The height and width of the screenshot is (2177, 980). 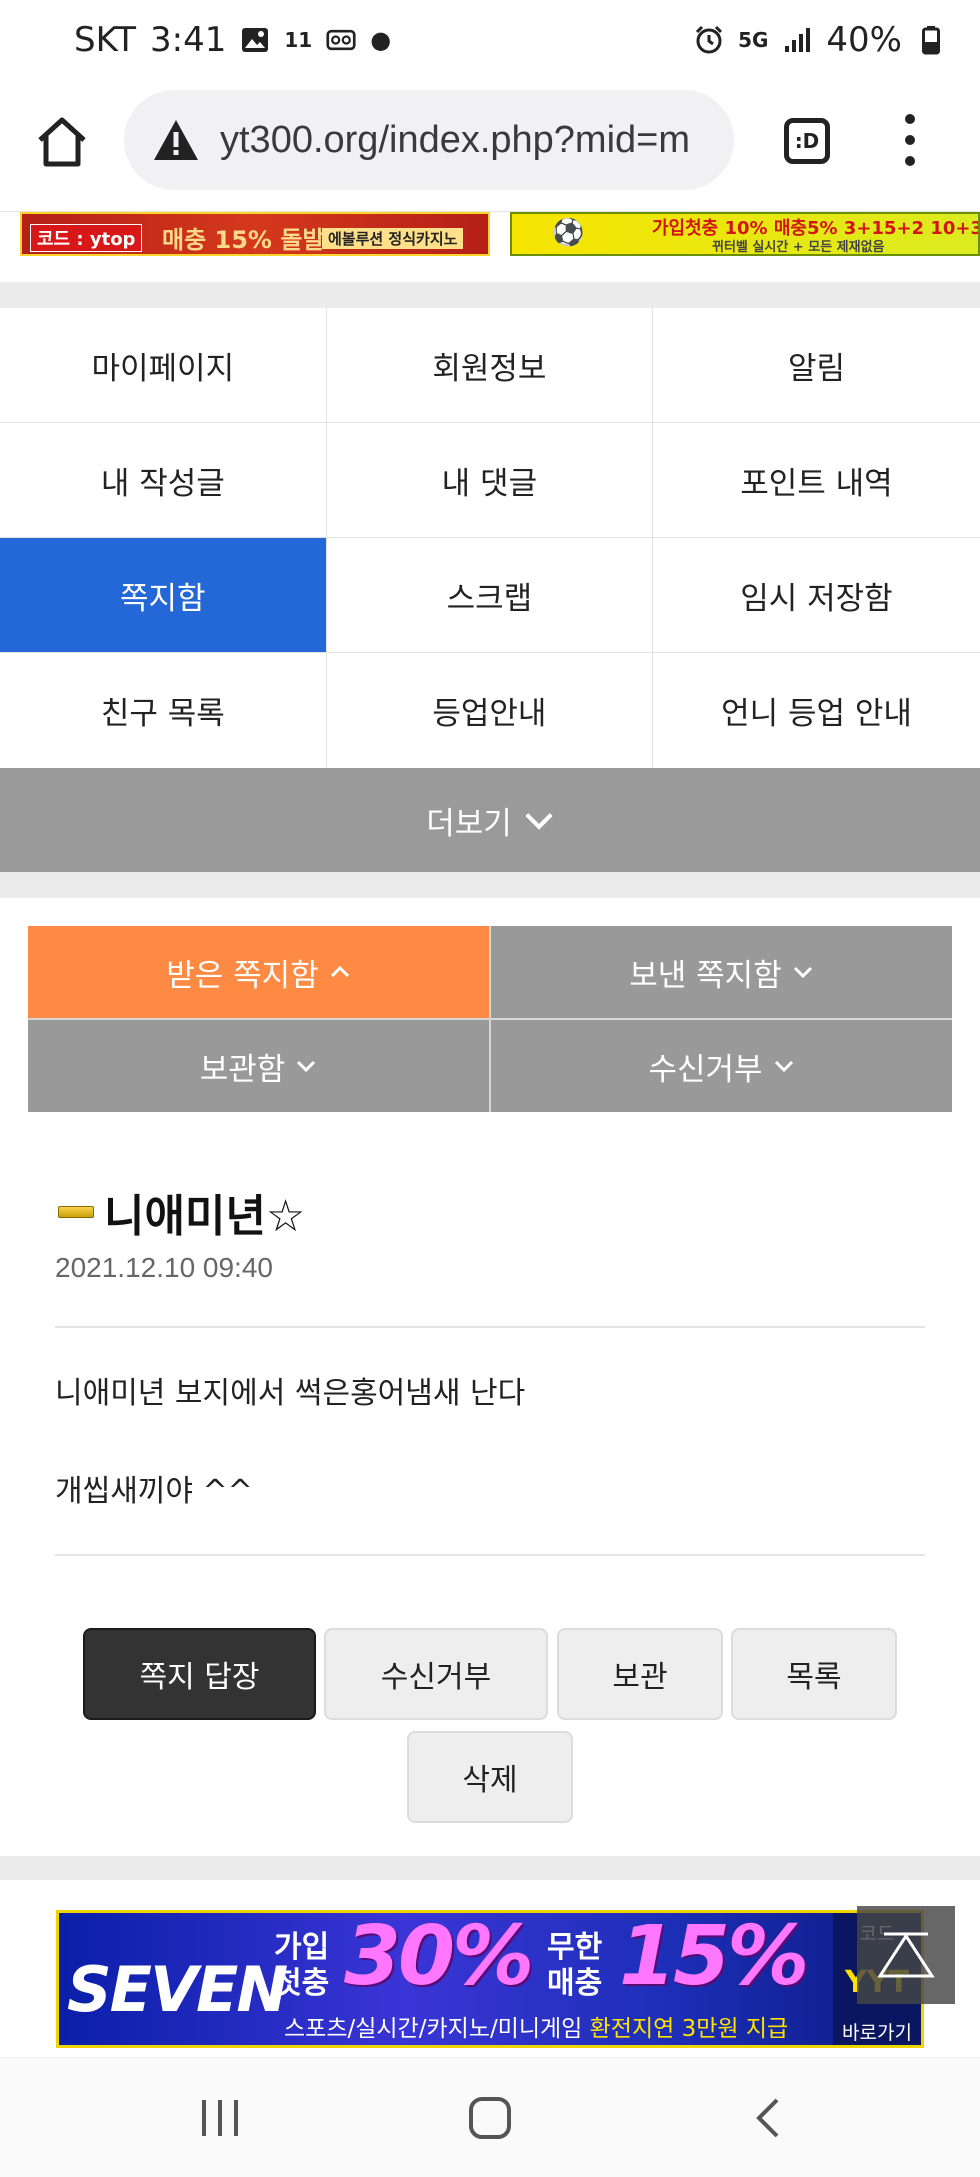 What do you see at coordinates (177, 1989) in the screenshot?
I see `brand-logo: SEVEN` at bounding box center [177, 1989].